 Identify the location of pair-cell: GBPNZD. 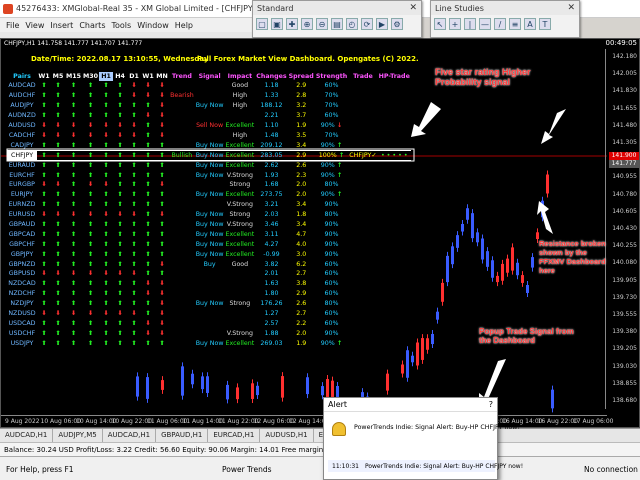
(22, 264).